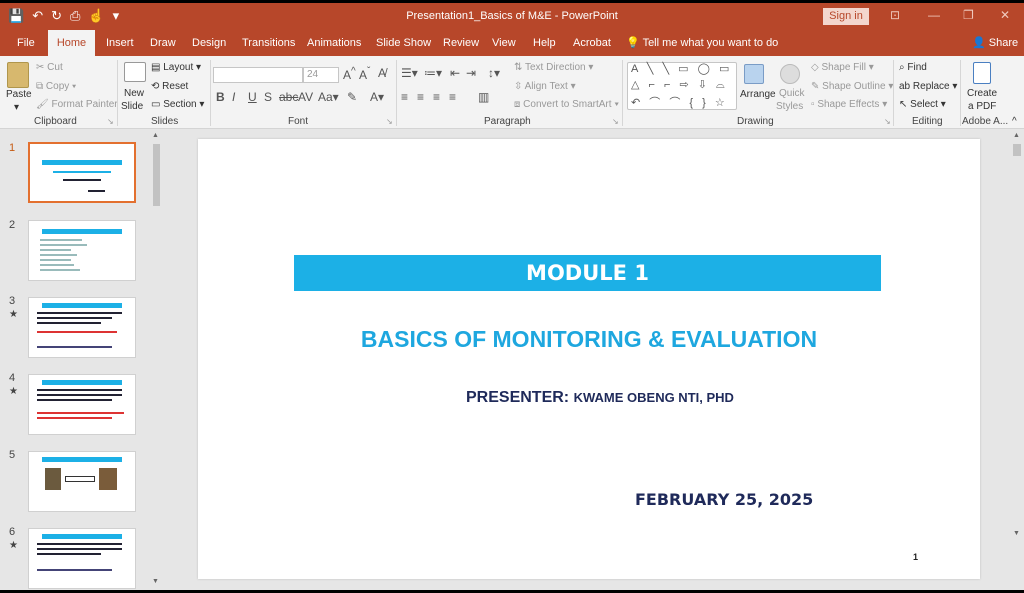  Describe the element at coordinates (792, 93) in the screenshot. I see `quick-styles-button: Quick` at that location.